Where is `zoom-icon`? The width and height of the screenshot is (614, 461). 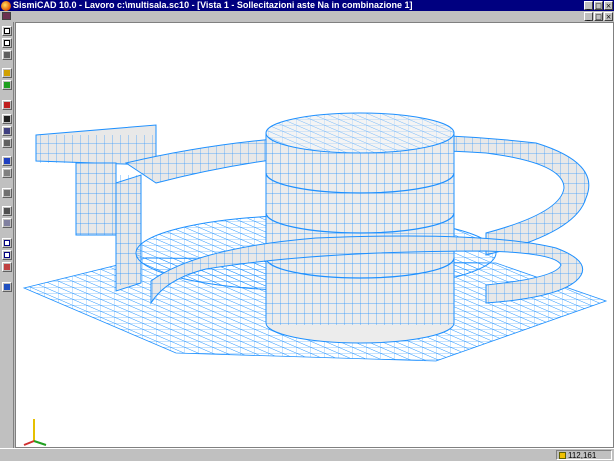
zoom-icon is located at coordinates (7, 131).